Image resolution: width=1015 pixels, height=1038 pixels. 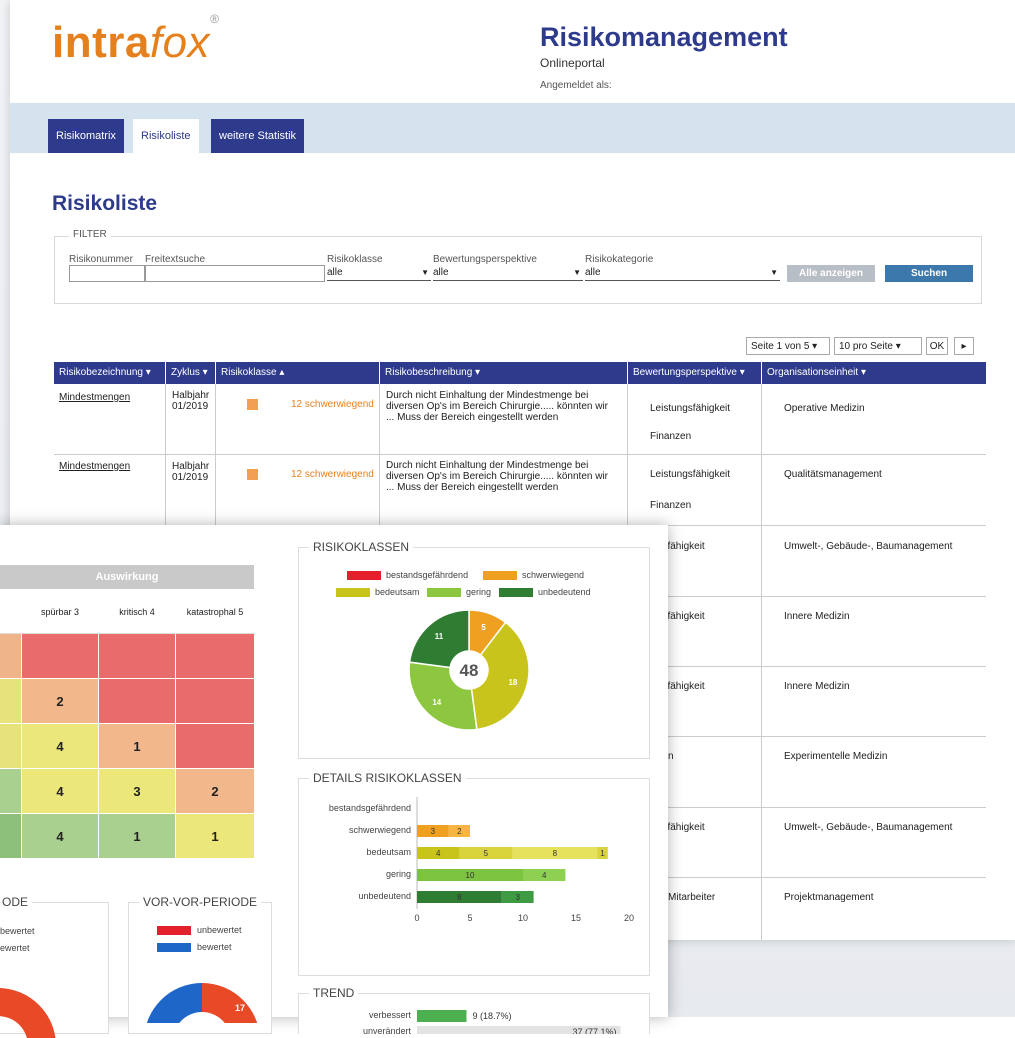 I want to click on risikoklassen-donut: 5 18 14 11 48, so click(x=469, y=670).